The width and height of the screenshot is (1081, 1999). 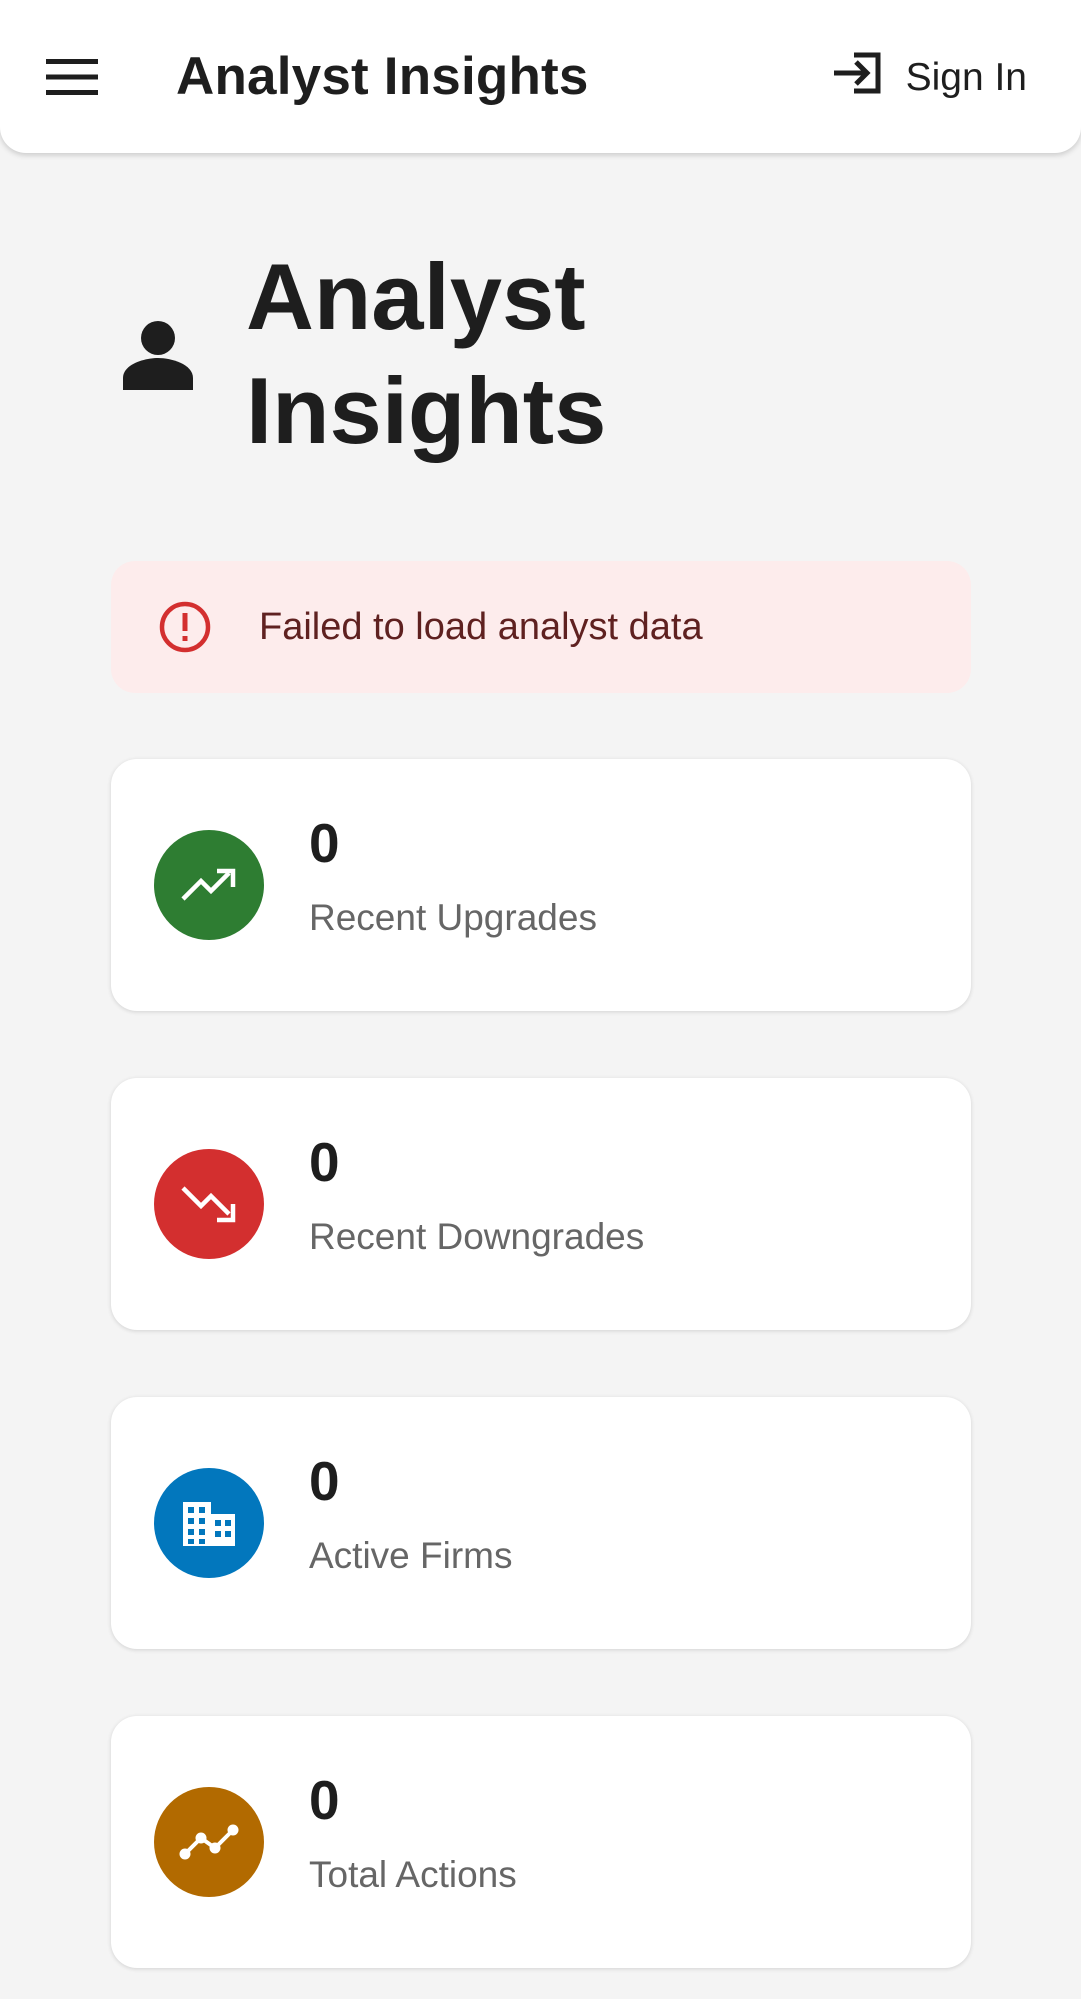 I want to click on error-alert: Failed to load analyst data, so click(x=541, y=627).